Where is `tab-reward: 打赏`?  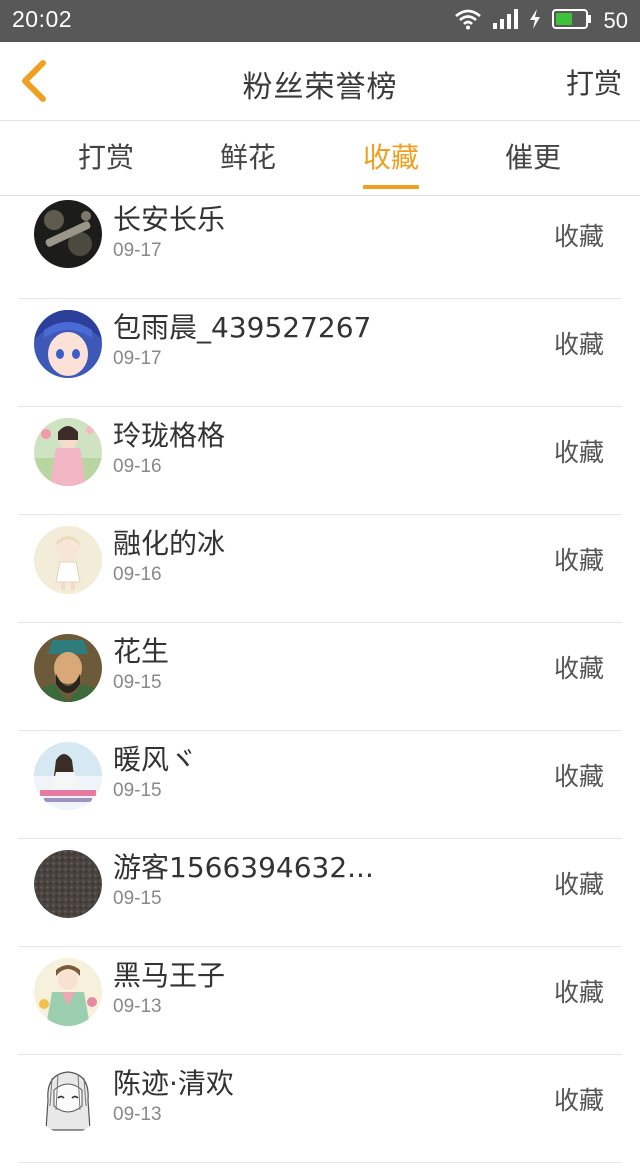
tab-reward: 打赏 is located at coordinates (106, 158).